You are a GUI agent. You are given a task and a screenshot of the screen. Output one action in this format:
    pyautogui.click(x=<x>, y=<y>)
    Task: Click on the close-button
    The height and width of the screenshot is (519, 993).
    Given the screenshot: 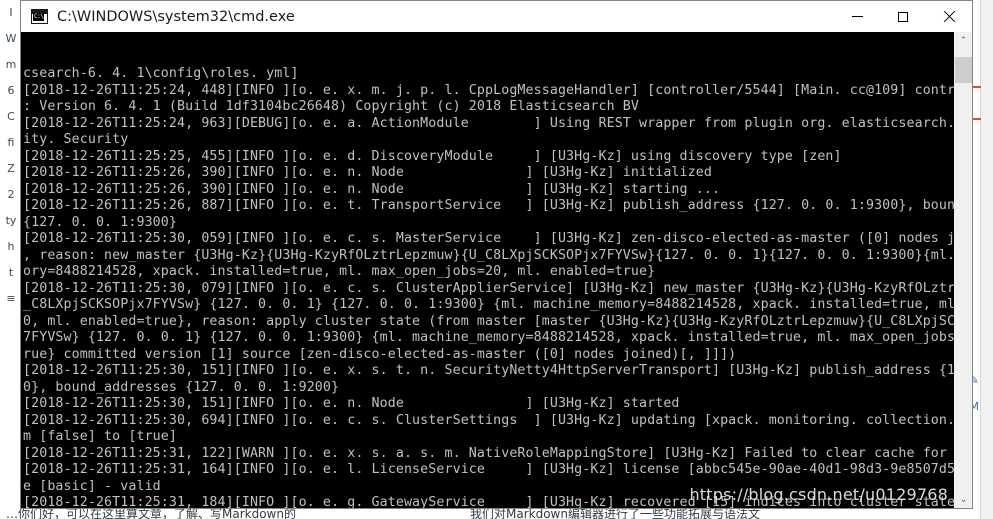 What is the action you would take?
    pyautogui.click(x=949, y=16)
    